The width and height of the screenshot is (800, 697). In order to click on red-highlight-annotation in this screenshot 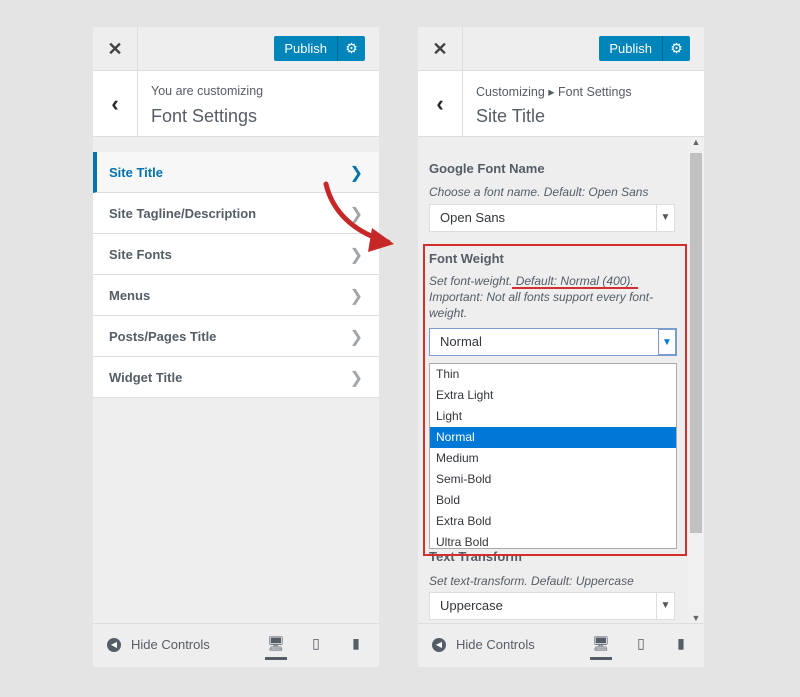, I will do `click(555, 400)`.